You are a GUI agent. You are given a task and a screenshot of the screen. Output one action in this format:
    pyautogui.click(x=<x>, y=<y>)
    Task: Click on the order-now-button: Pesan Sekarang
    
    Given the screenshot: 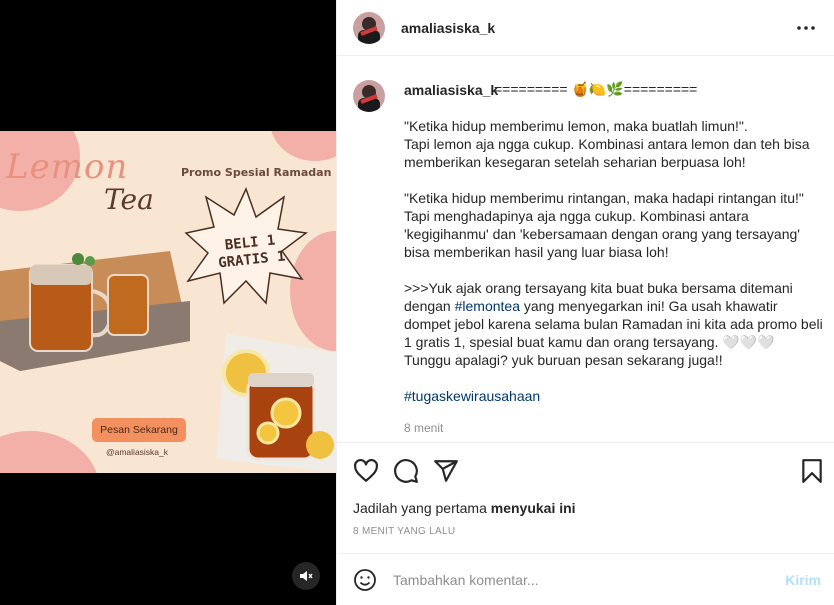 What is the action you would take?
    pyautogui.click(x=139, y=430)
    